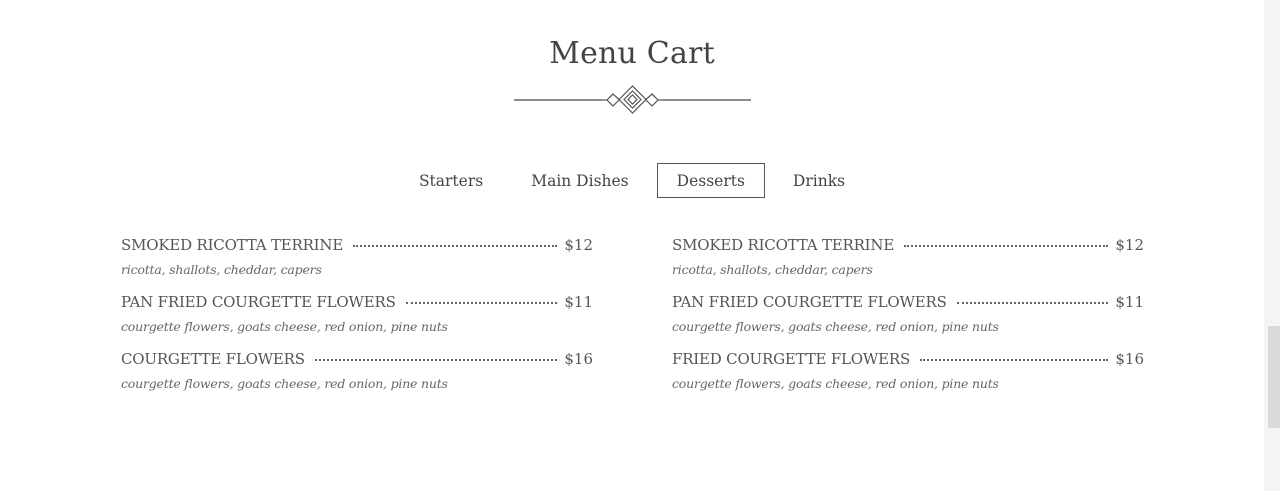 This screenshot has height=491, width=1280. Describe the element at coordinates (819, 180) in the screenshot. I see `tab-drinks: Drinks` at that location.